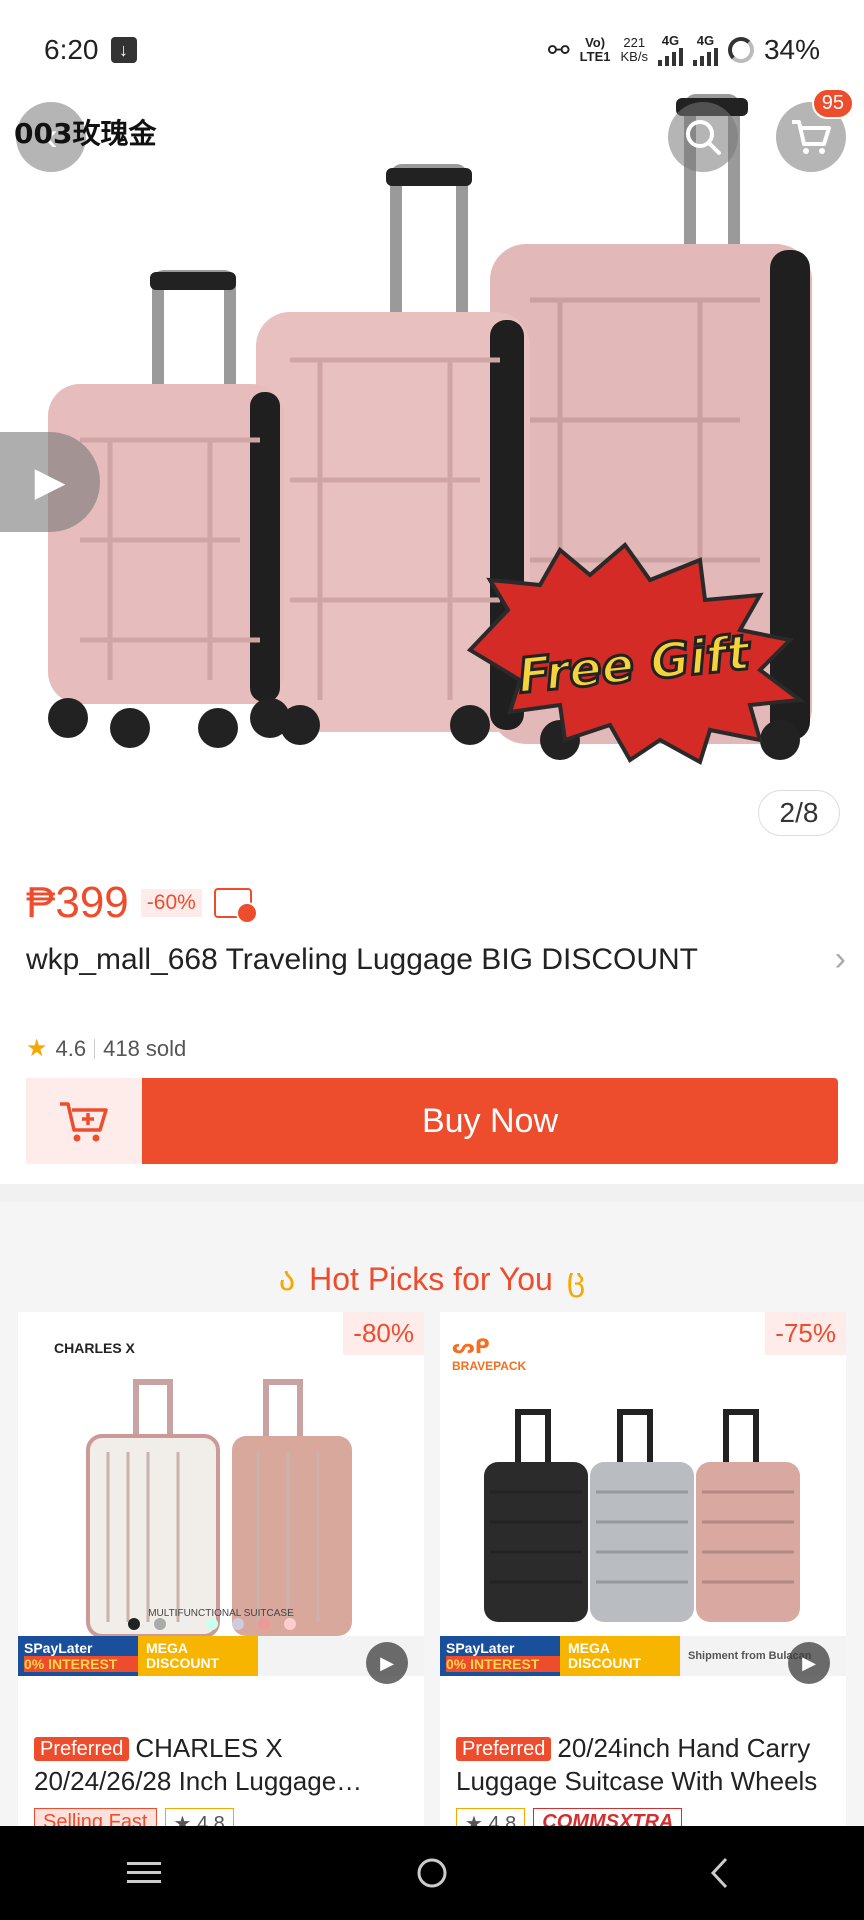 This screenshot has width=864, height=1920. I want to click on search-icon, so click(703, 137).